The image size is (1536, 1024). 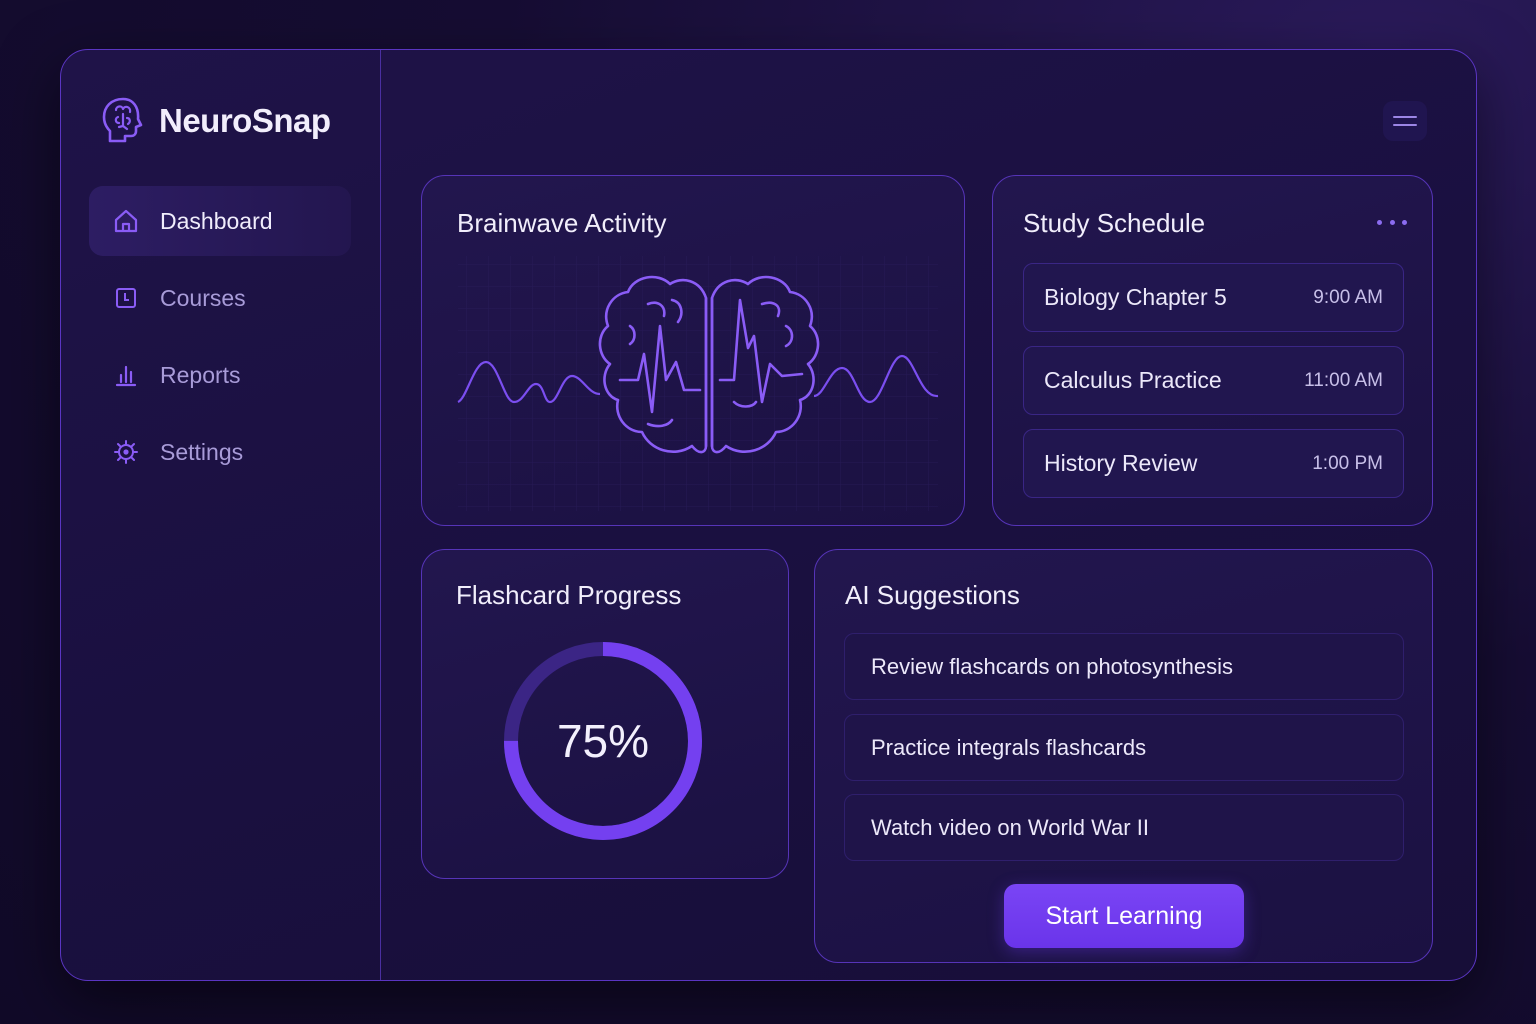 I want to click on sidebar-item-label: Settings, so click(x=202, y=451).